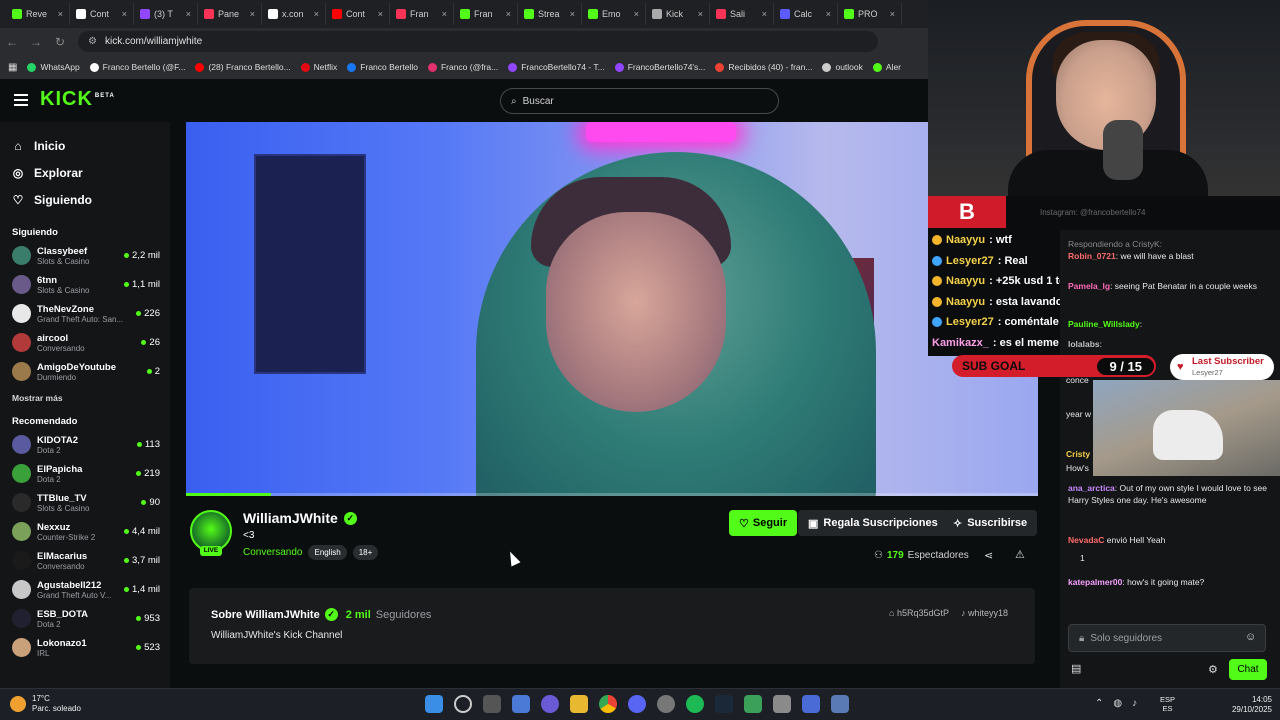 Image resolution: width=1280 pixels, height=720 pixels. Describe the element at coordinates (12, 42) in the screenshot. I see `back-icon: ←` at that location.